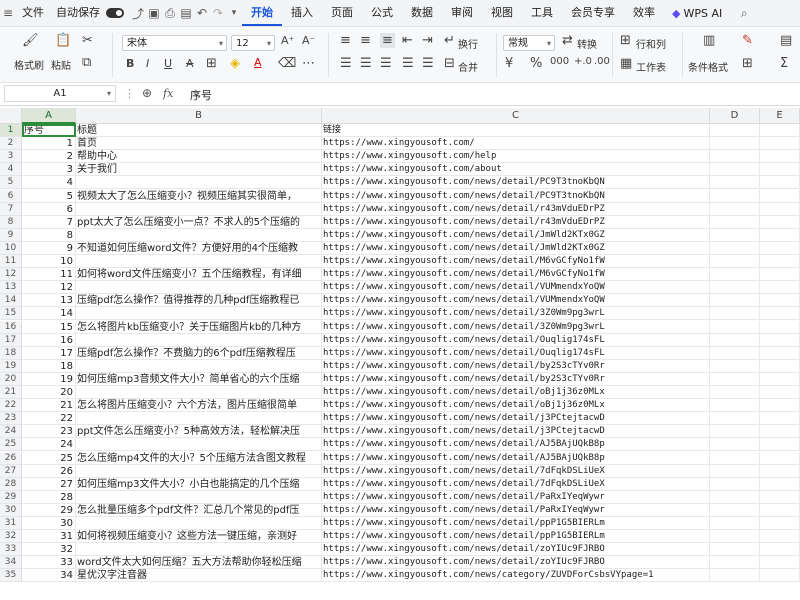 The image size is (800, 600). What do you see at coordinates (199, 275) in the screenshot?
I see `cell-title: 如何将word文件压缩变小？五个压缩教程，有详细` at bounding box center [199, 275].